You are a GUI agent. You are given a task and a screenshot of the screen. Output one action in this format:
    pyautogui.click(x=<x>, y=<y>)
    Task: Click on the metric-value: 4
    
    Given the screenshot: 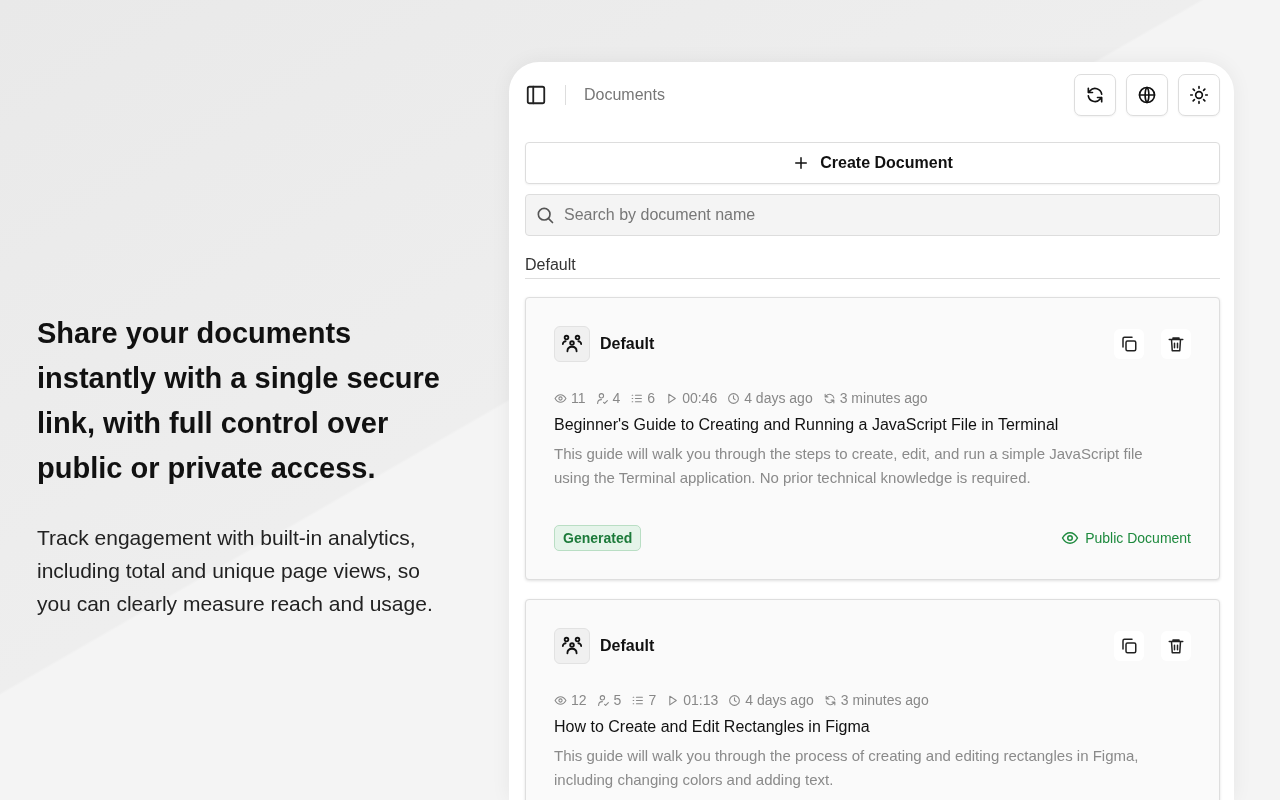 What is the action you would take?
    pyautogui.click(x=616, y=398)
    